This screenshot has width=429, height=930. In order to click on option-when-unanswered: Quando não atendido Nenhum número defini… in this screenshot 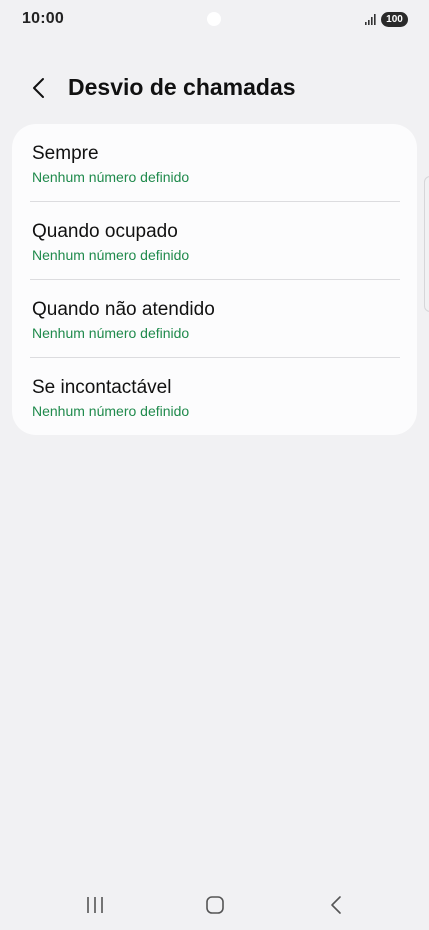, I will do `click(214, 319)`.